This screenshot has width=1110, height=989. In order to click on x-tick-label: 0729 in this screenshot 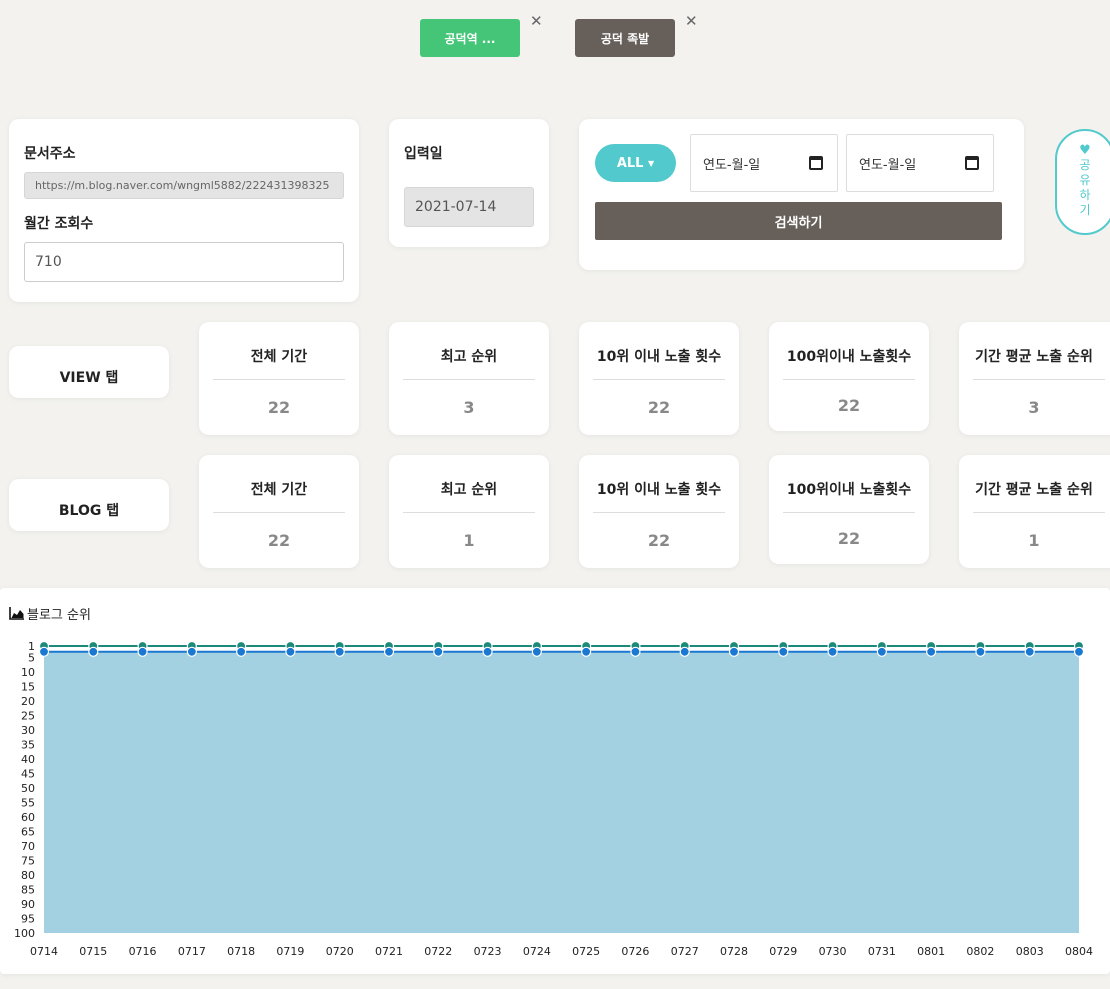, I will do `click(783, 951)`.